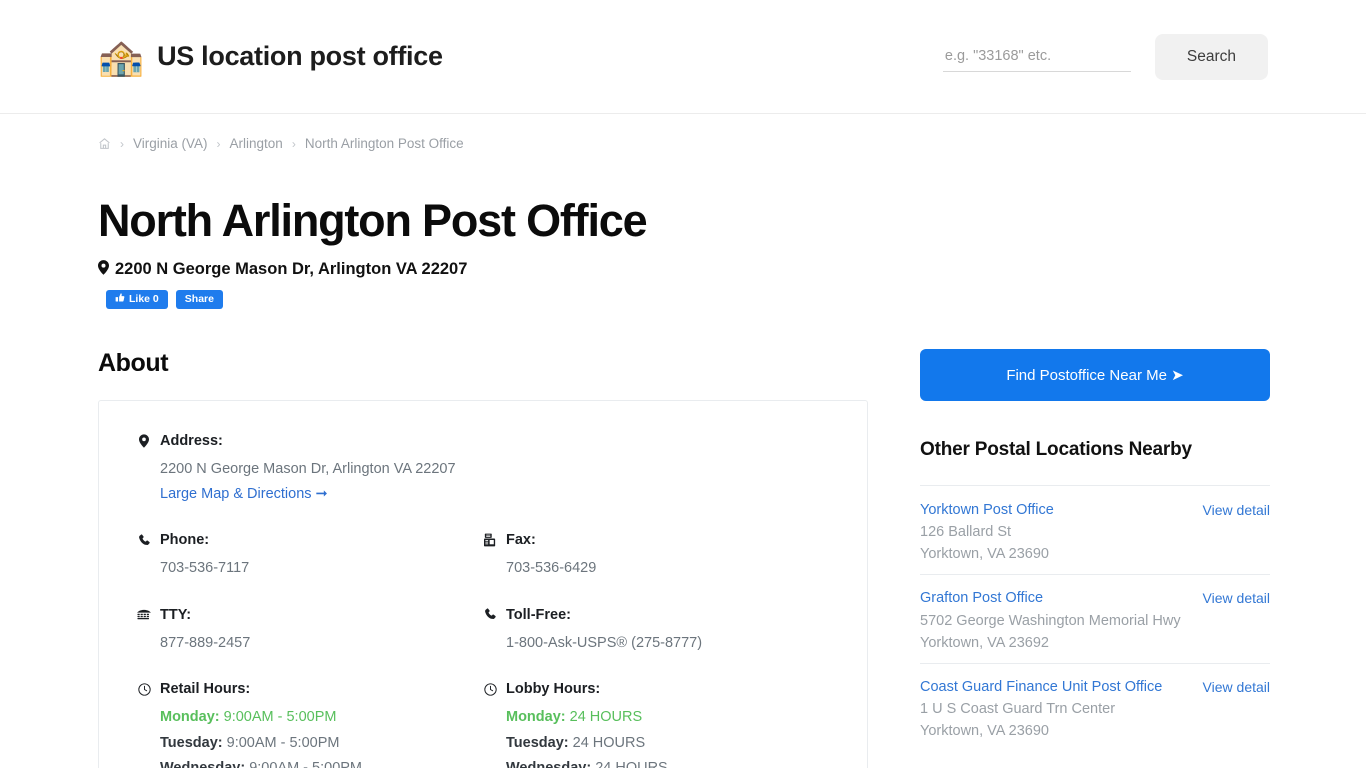  Describe the element at coordinates (373, 220) in the screenshot. I see `page-title: North Arlington Post Office` at that location.